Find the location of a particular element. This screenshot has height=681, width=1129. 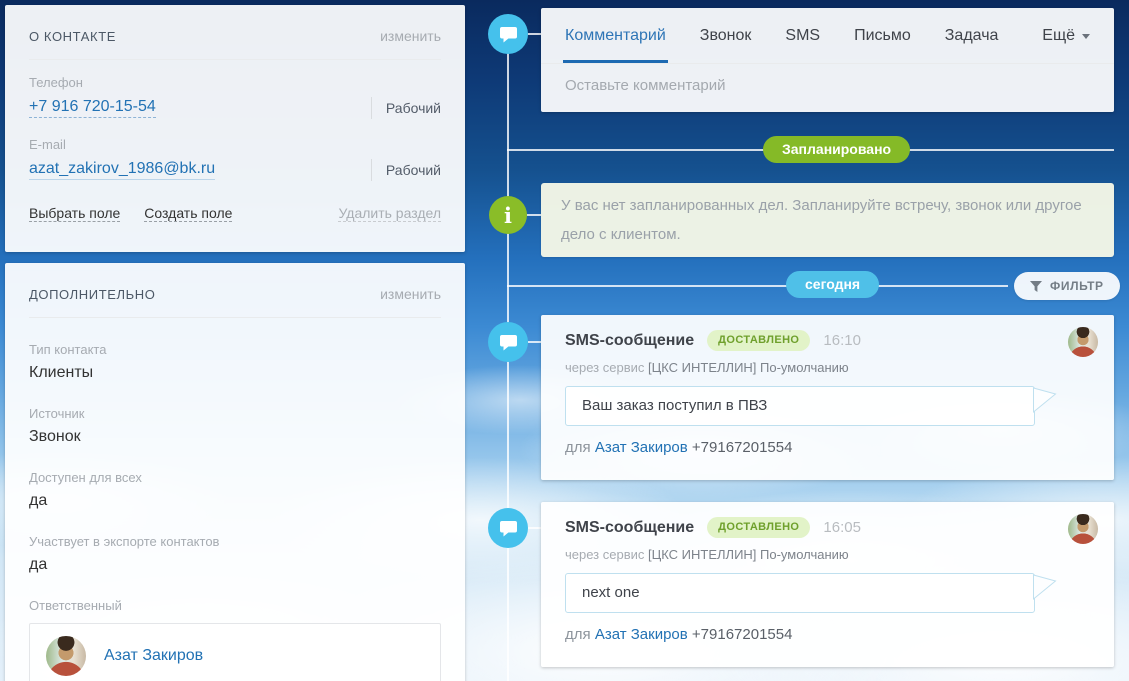

composer-card: Комментарий Звонок SMS Письмо Задача Ещё is located at coordinates (827, 60).